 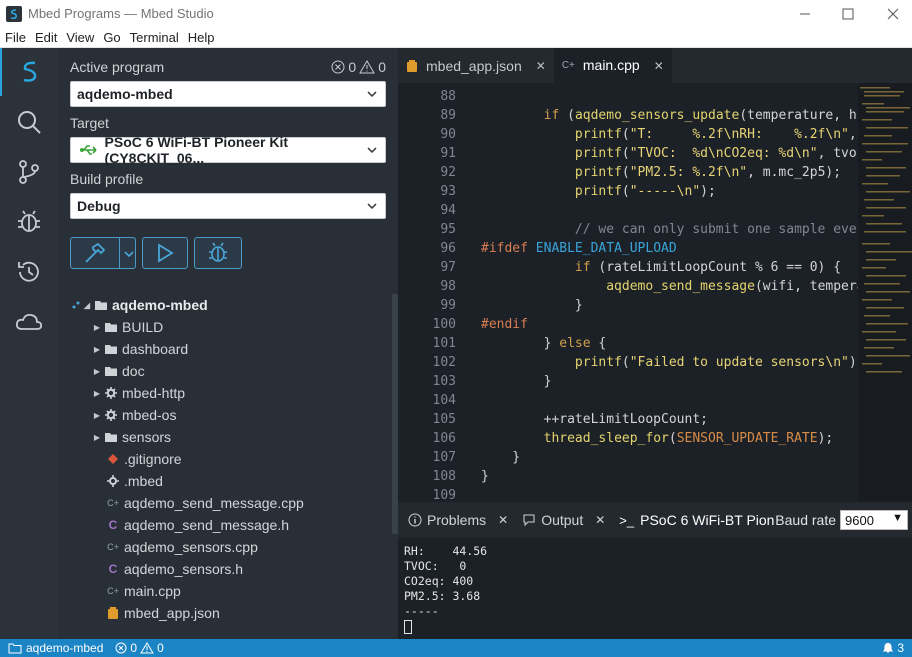 I want to click on minimap, so click(x=885, y=292).